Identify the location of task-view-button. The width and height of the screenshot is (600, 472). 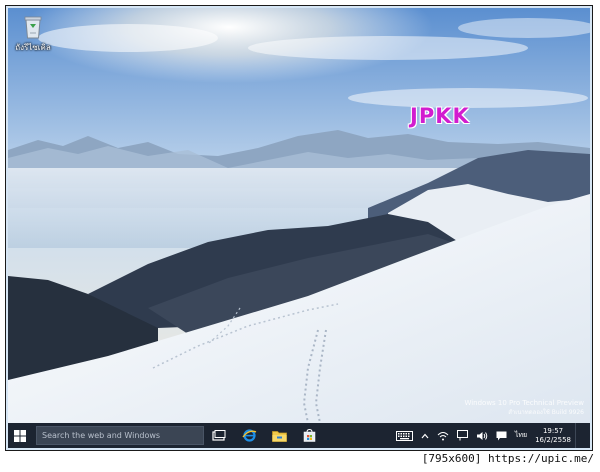
(219, 435).